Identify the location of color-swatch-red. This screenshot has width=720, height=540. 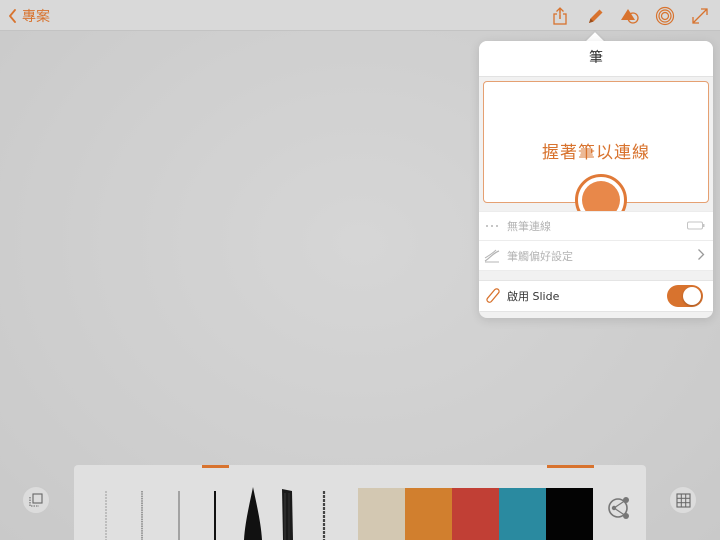
(475, 514).